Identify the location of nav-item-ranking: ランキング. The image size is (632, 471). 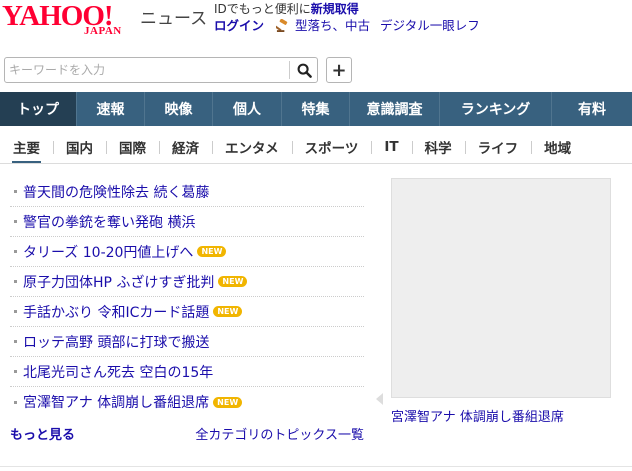
(496, 109).